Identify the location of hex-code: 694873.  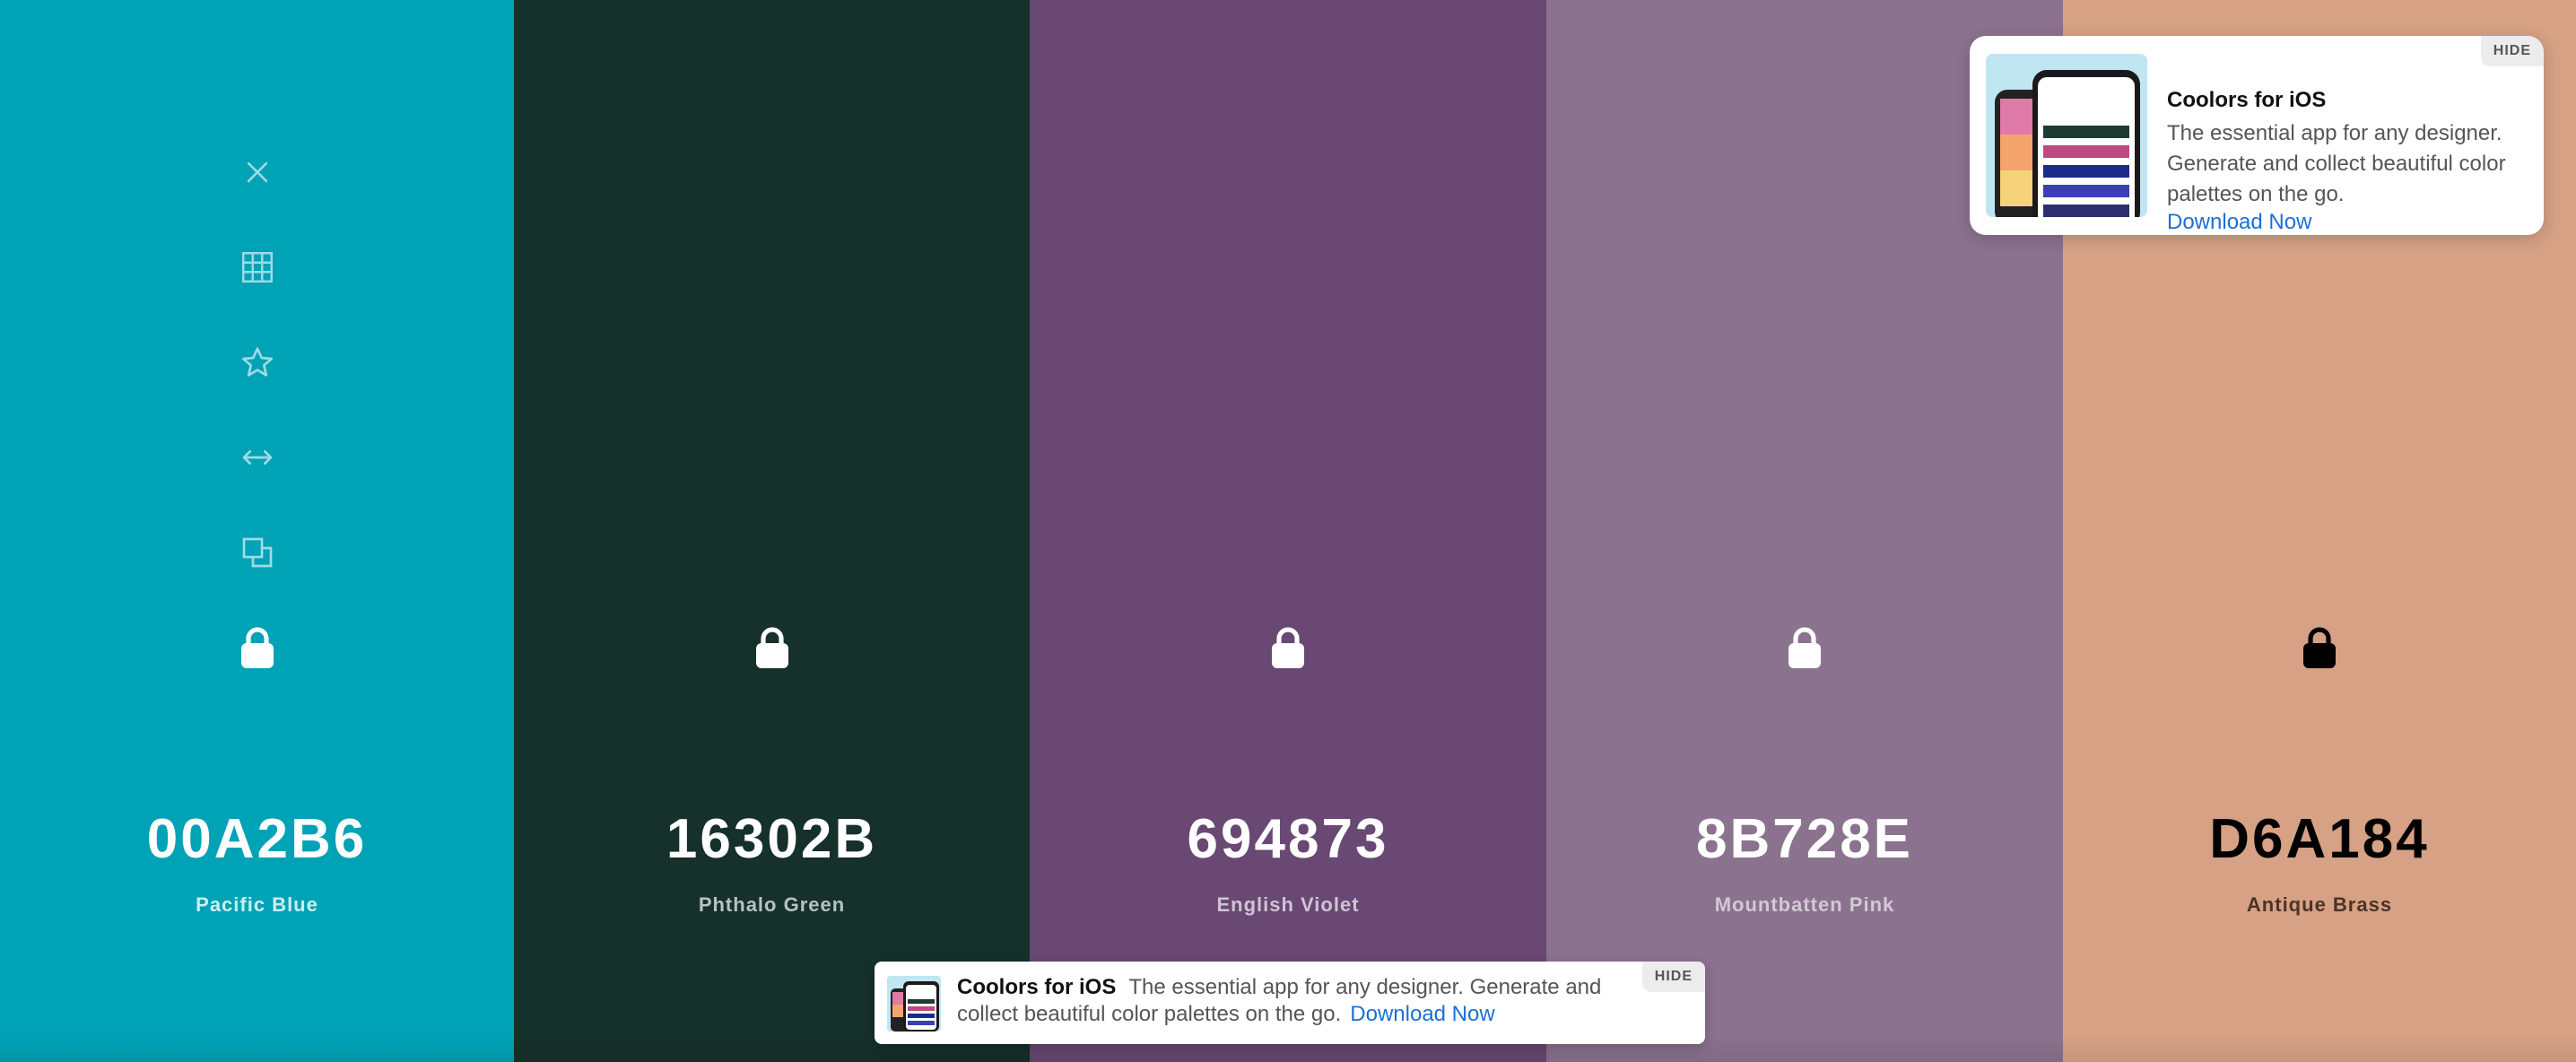
(1288, 839).